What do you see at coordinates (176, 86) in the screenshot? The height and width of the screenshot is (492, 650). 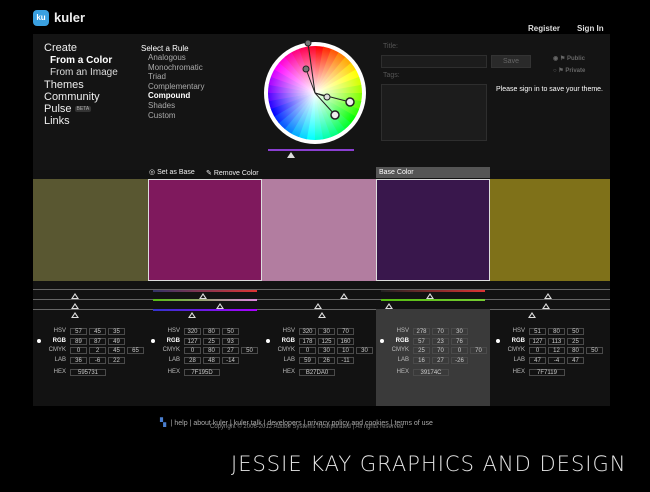 I see `rule-item: Complementary` at bounding box center [176, 86].